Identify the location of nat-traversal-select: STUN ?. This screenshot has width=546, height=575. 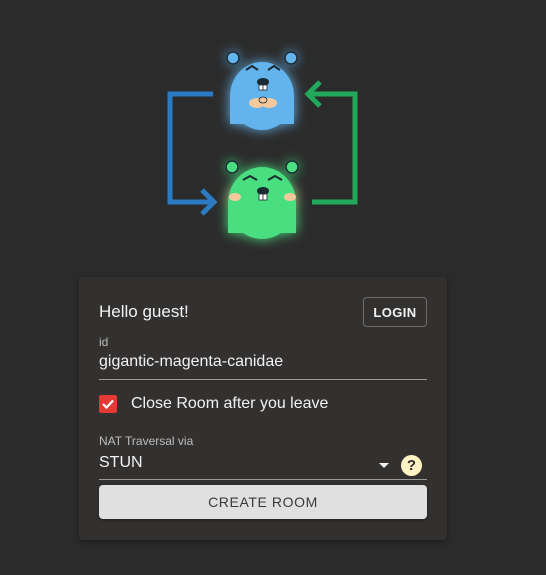
(263, 465).